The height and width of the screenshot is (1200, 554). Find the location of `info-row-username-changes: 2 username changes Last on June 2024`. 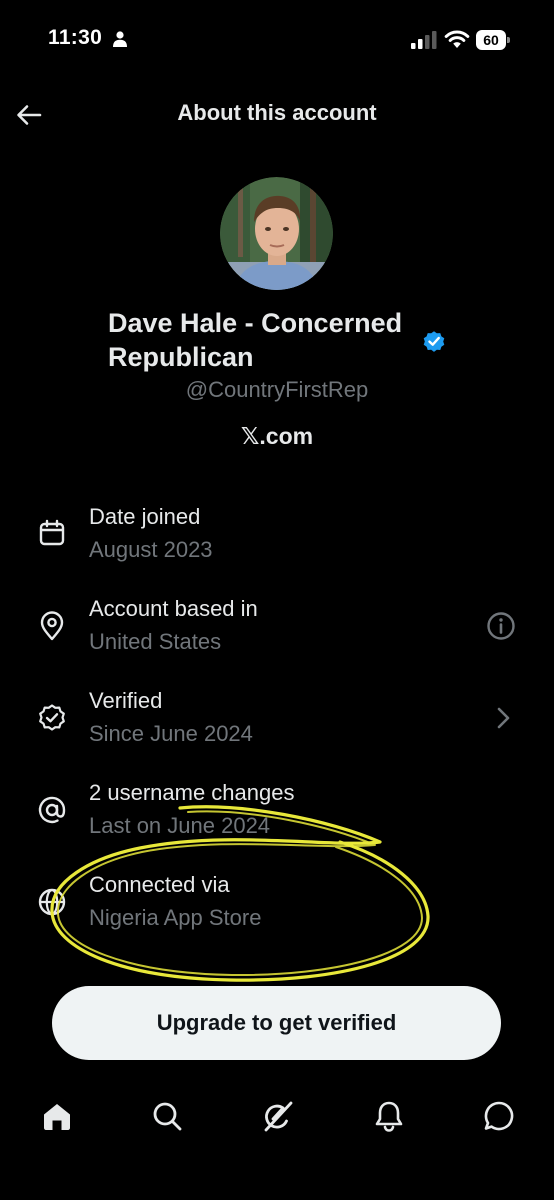

info-row-username-changes: 2 username changes Last on June 2024 is located at coordinates (277, 811).